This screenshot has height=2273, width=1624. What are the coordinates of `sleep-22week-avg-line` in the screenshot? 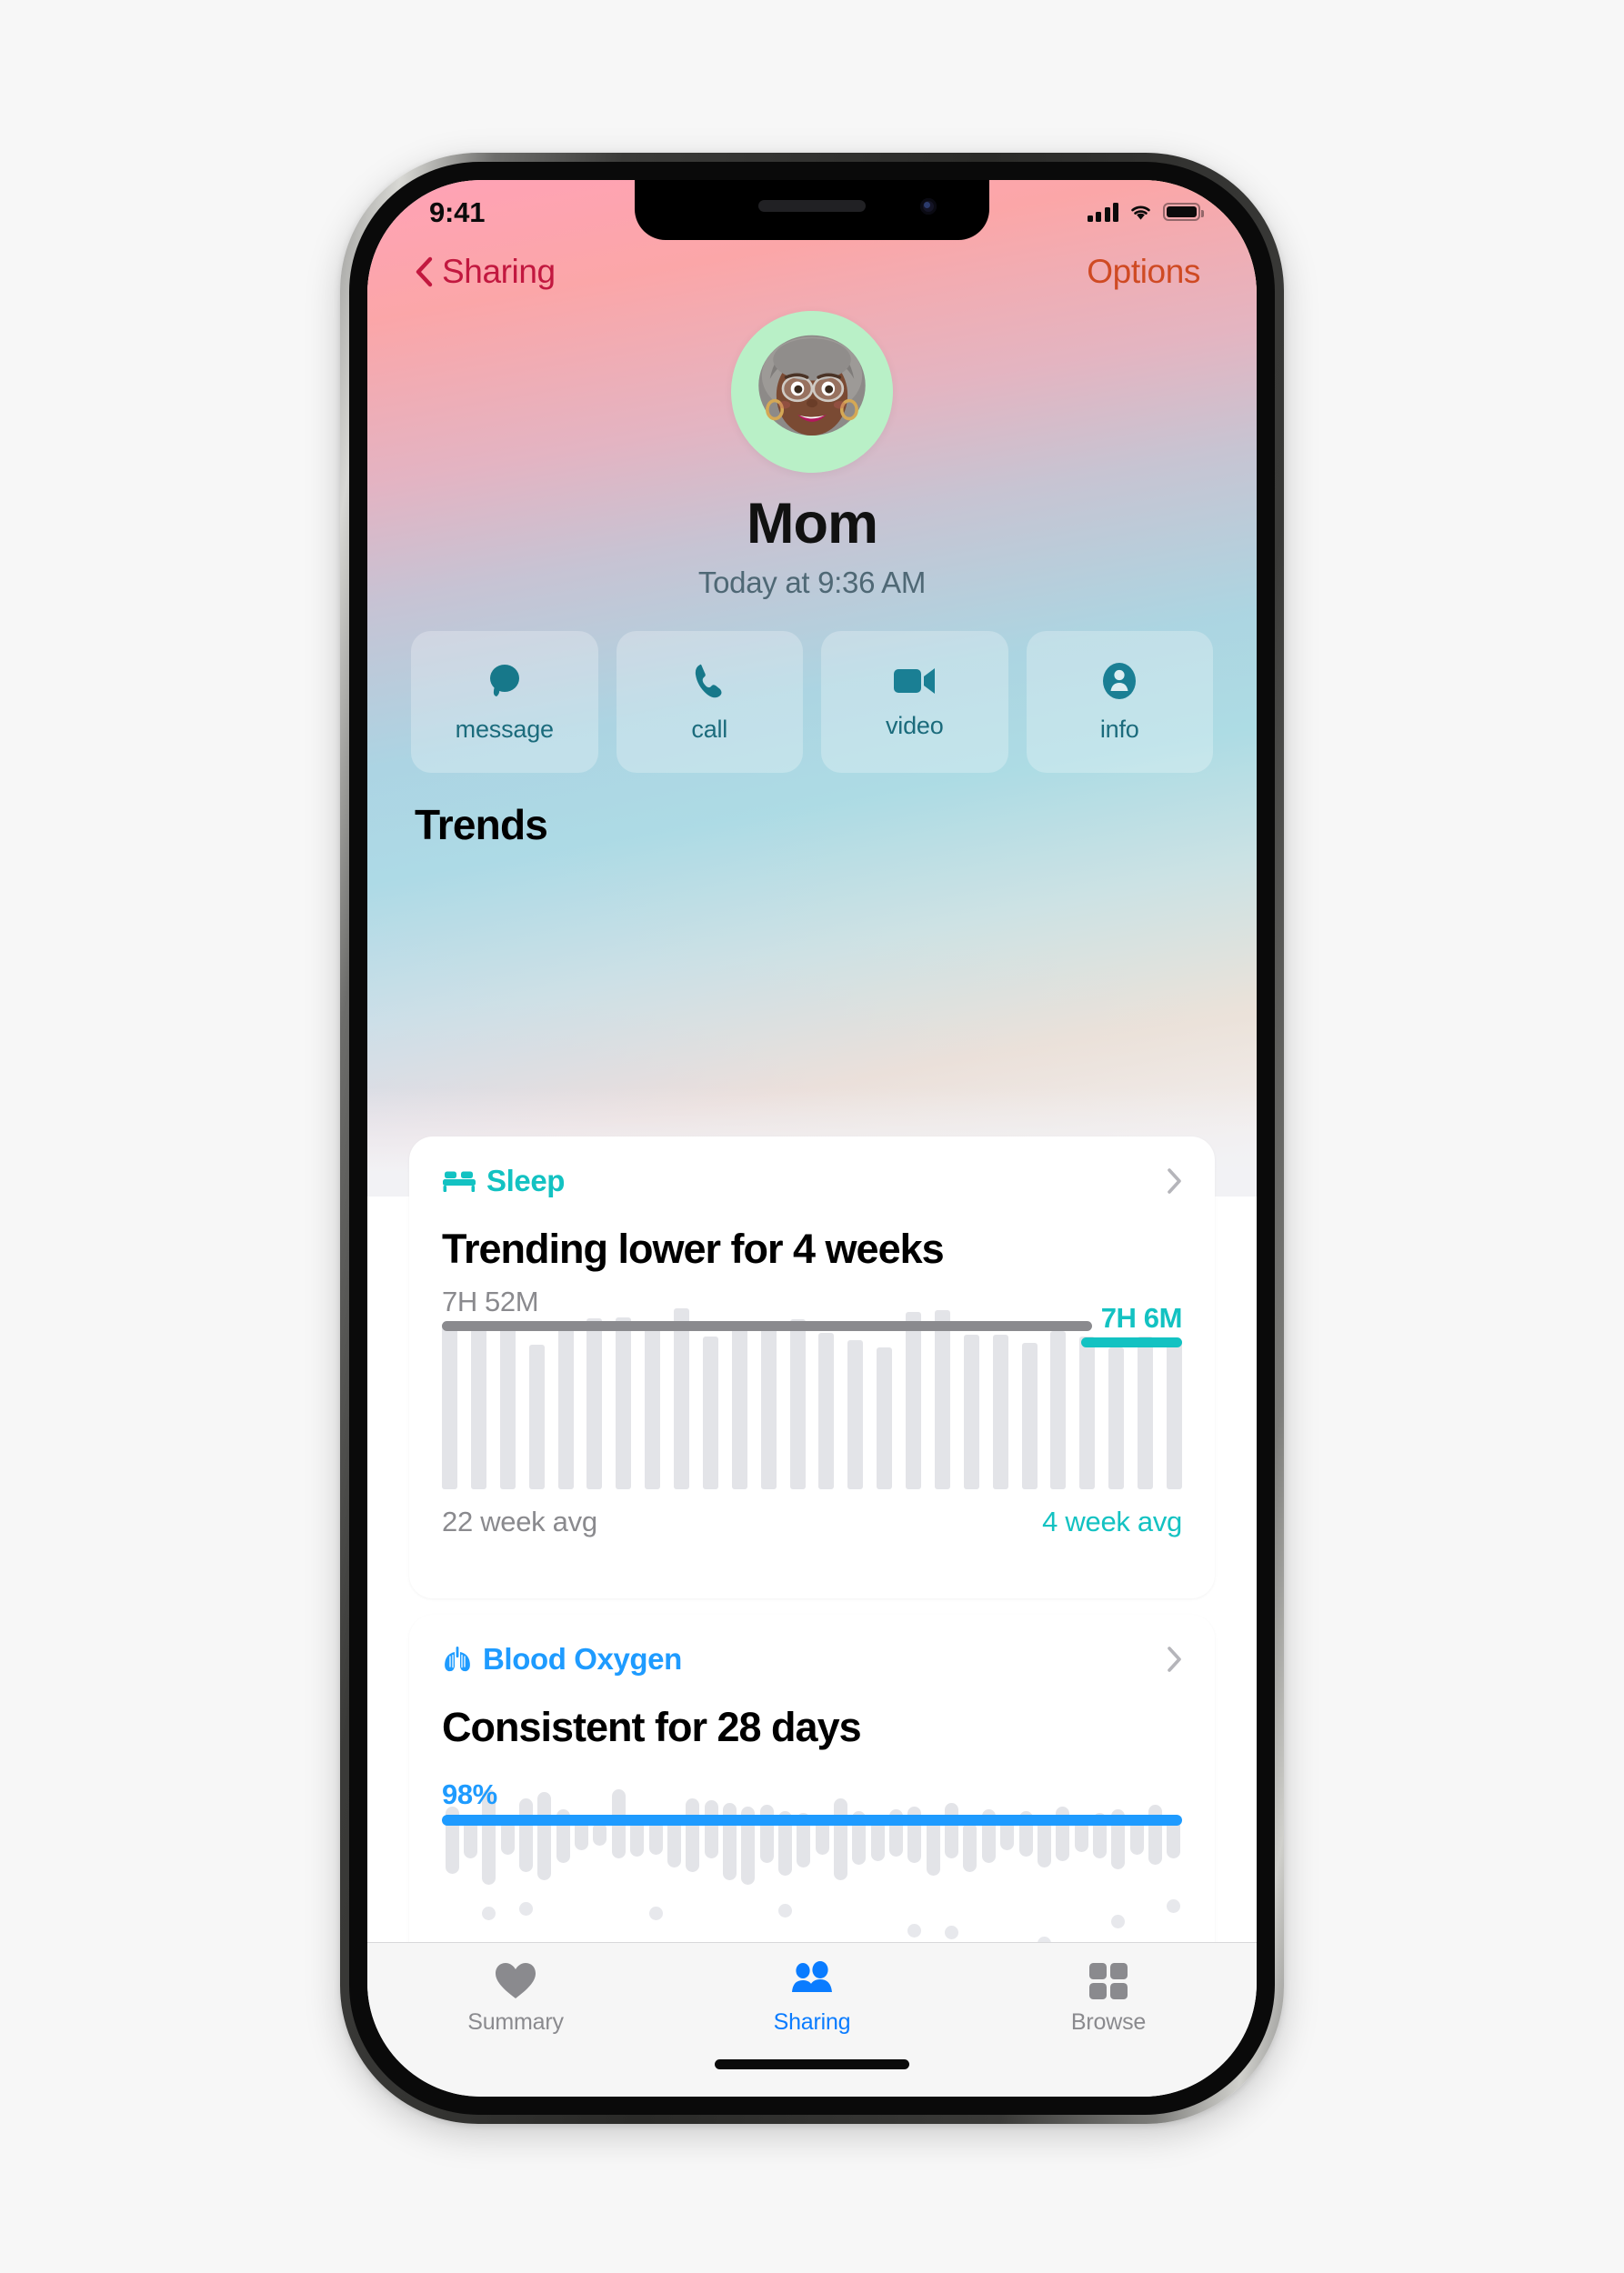 It's located at (767, 1326).